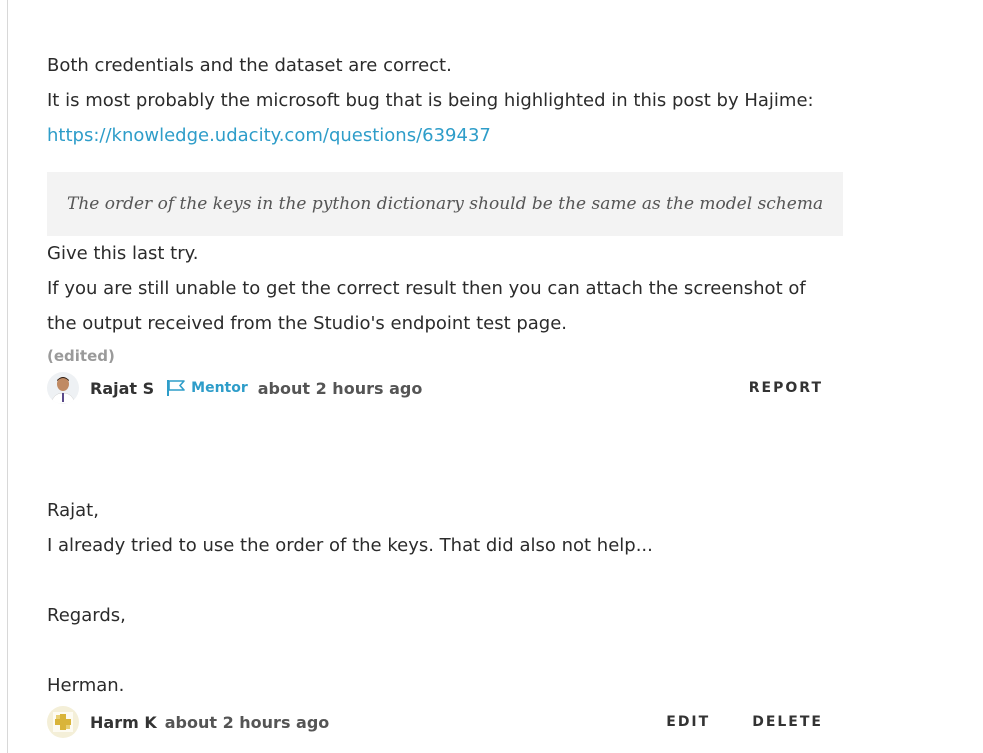 The width and height of the screenshot is (983, 753). Describe the element at coordinates (86, 685) in the screenshot. I see `reply-text-line: Herman.` at that location.